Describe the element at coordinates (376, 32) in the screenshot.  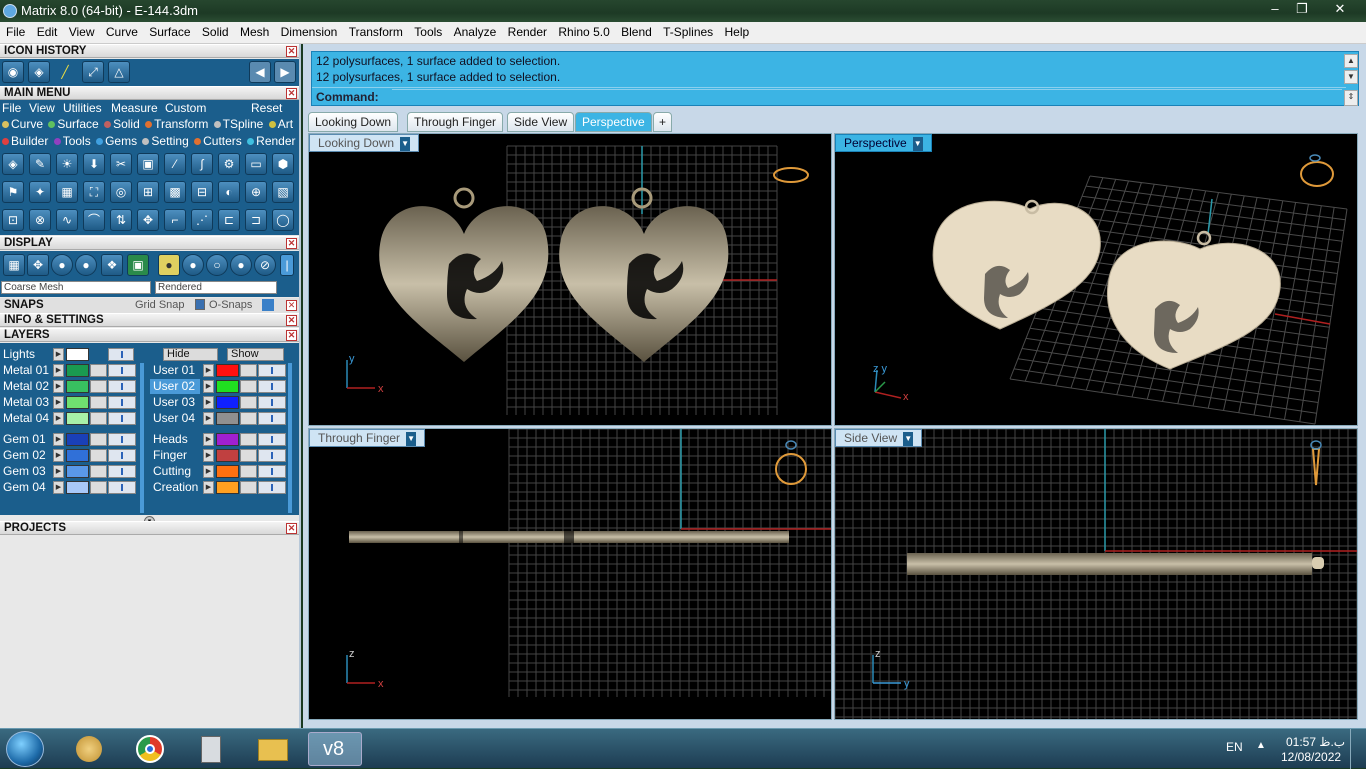
I see `menu-transform: Transform` at that location.